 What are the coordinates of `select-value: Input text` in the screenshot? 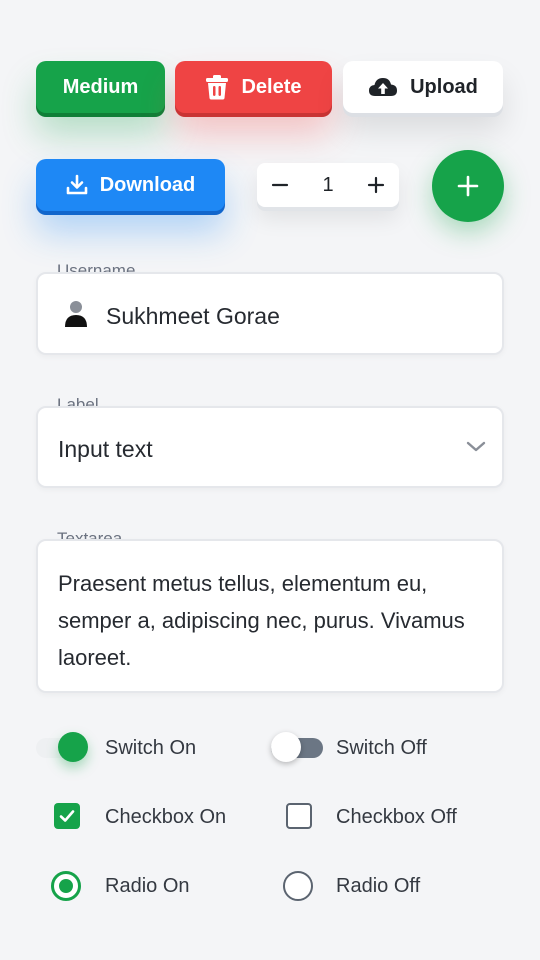 It's located at (105, 449).